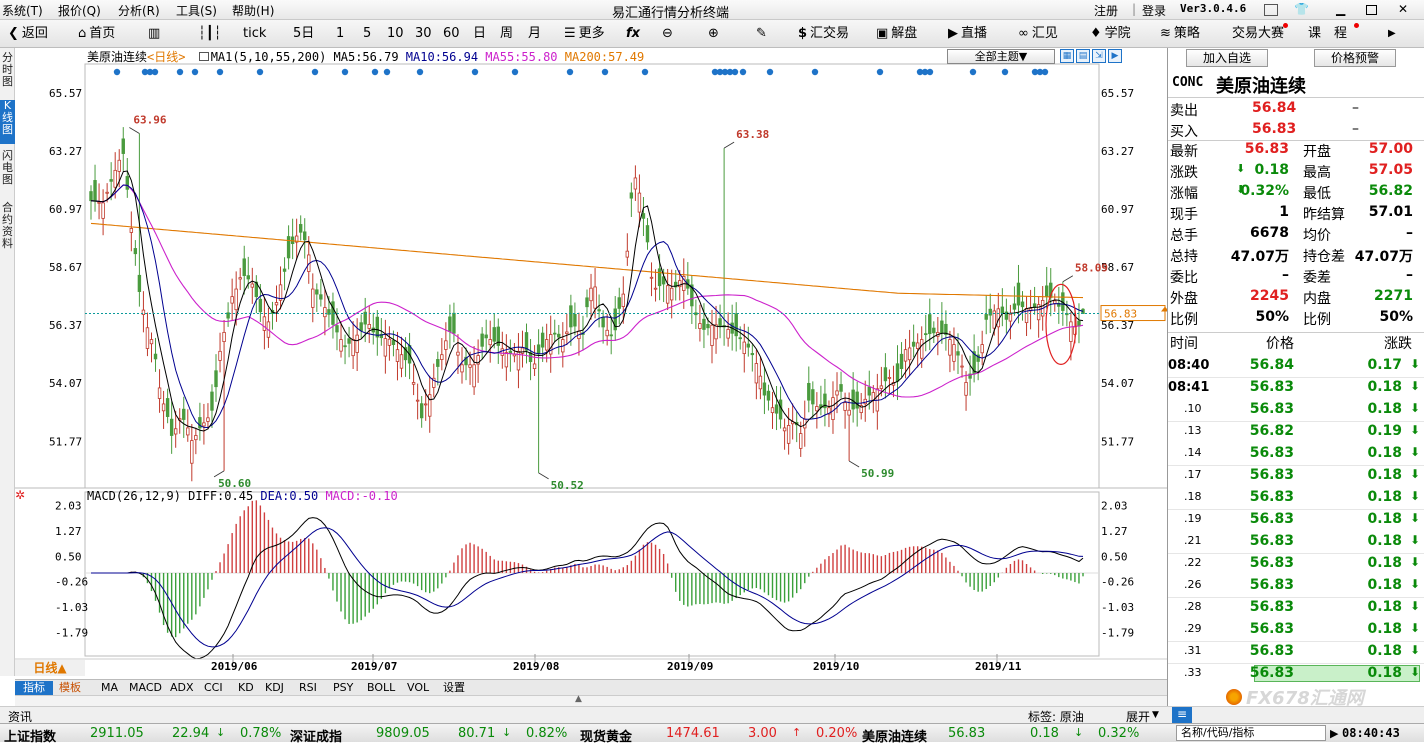 The height and width of the screenshot is (745, 1424). Describe the element at coordinates (669, 34) in the screenshot. I see `zoom-out-button: ⊖` at that location.